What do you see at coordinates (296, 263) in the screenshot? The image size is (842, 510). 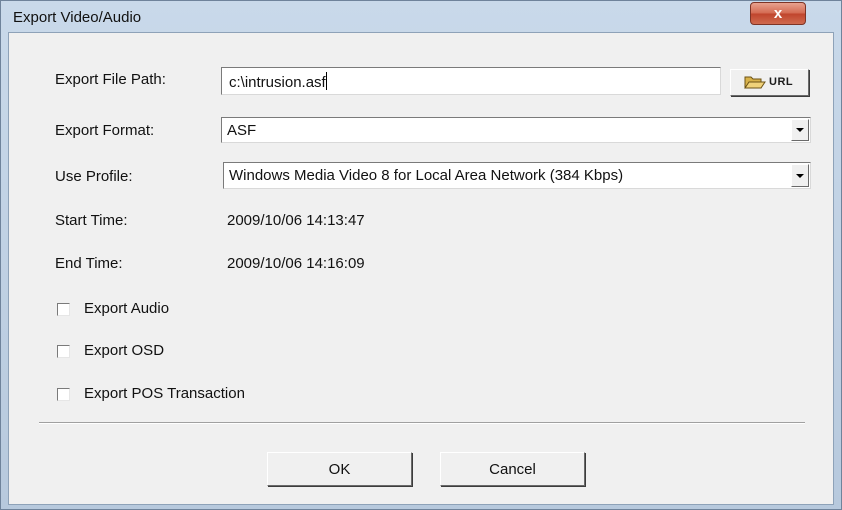 I see `end-time-value: 2009/10/06 14:16:09` at bounding box center [296, 263].